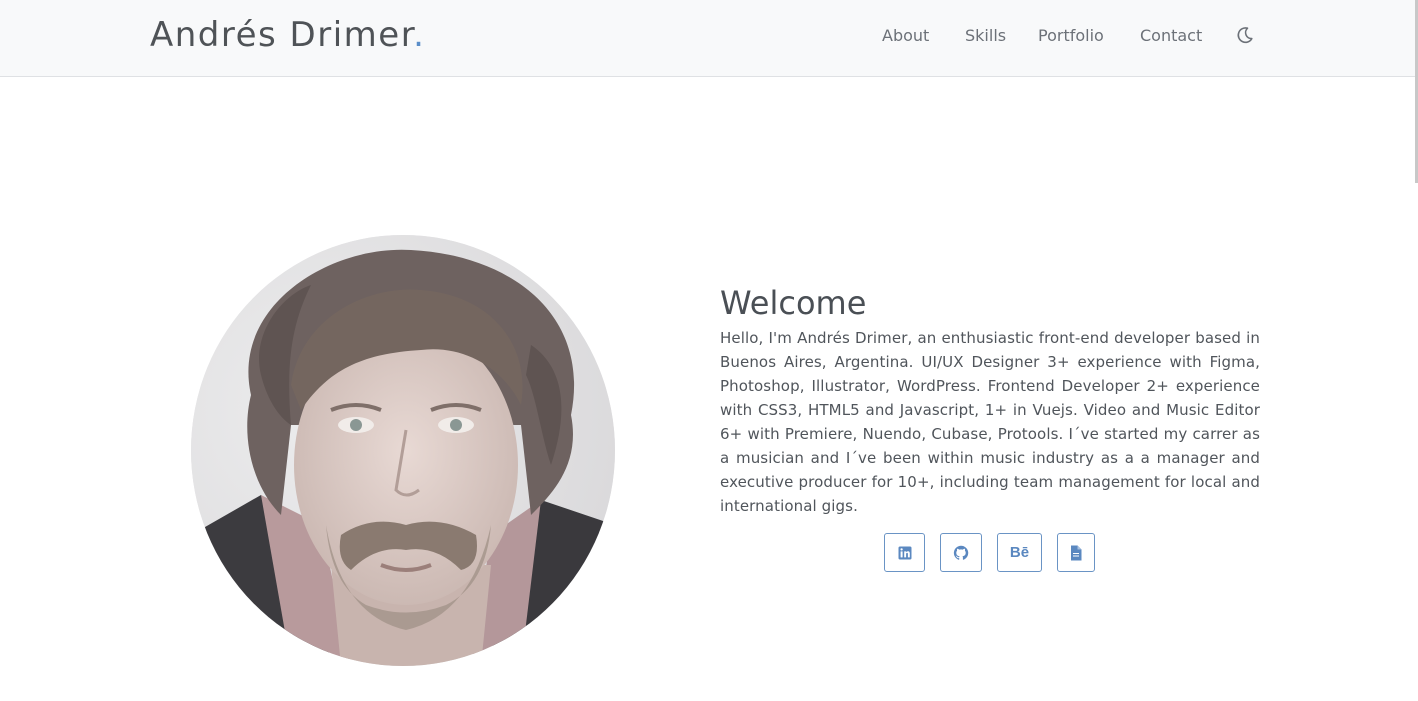  I want to click on nav-link-contact: Contact, so click(1171, 35).